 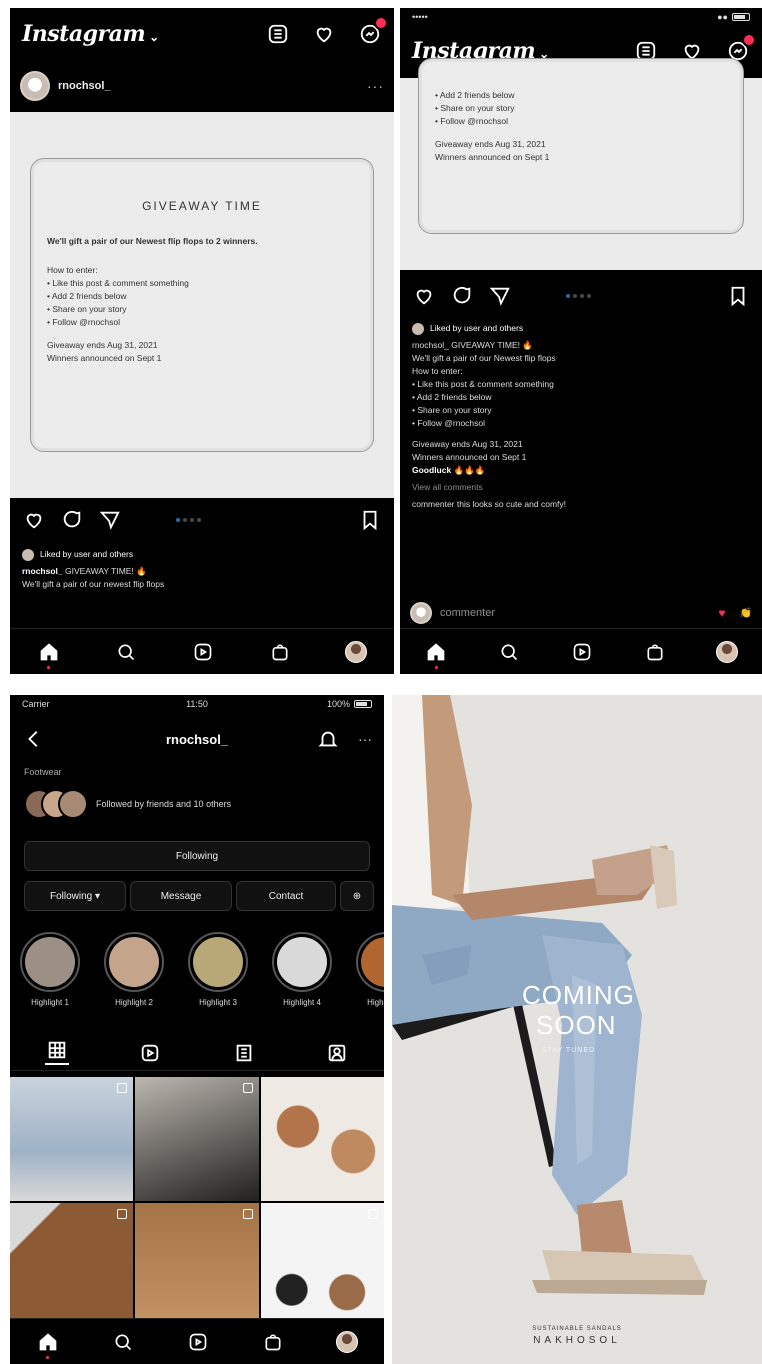 I want to click on instagram-logo: Instagram ⌄, so click(x=90, y=34).